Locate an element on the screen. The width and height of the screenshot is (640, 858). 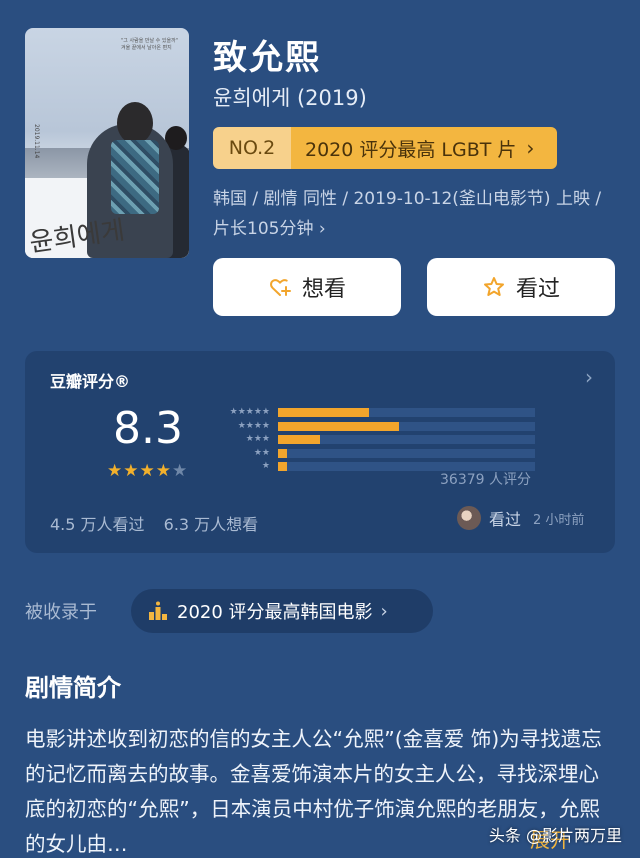
distribution-stars: ★★ is located at coordinates (261, 452).